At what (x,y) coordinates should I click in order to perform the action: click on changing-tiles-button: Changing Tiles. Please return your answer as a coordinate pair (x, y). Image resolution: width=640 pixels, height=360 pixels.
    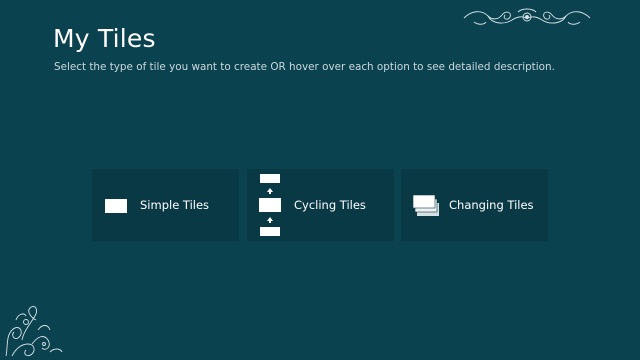
    Looking at the image, I should click on (474, 205).